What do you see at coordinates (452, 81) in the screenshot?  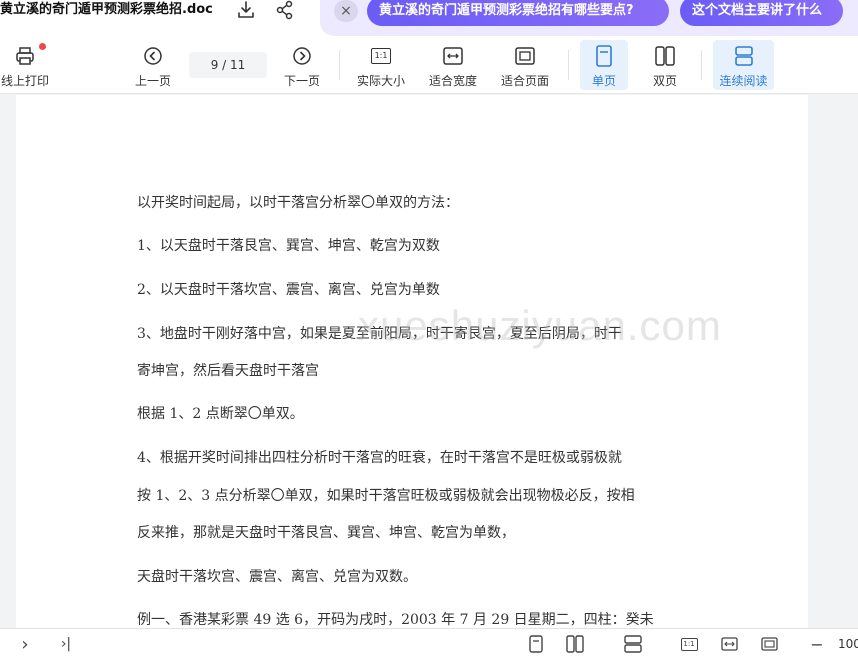 I see `fit-width-label: 适合宽度` at bounding box center [452, 81].